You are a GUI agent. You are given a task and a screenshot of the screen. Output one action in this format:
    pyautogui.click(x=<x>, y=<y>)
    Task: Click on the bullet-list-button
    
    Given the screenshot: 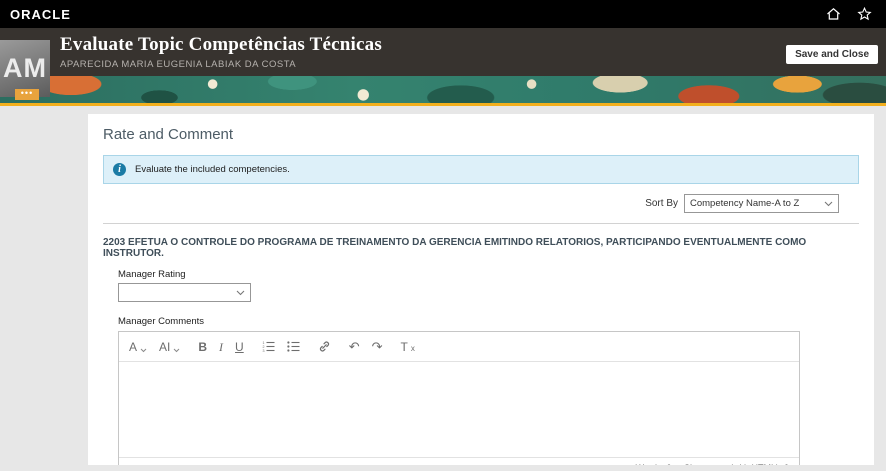 What is the action you would take?
    pyautogui.click(x=293, y=346)
    